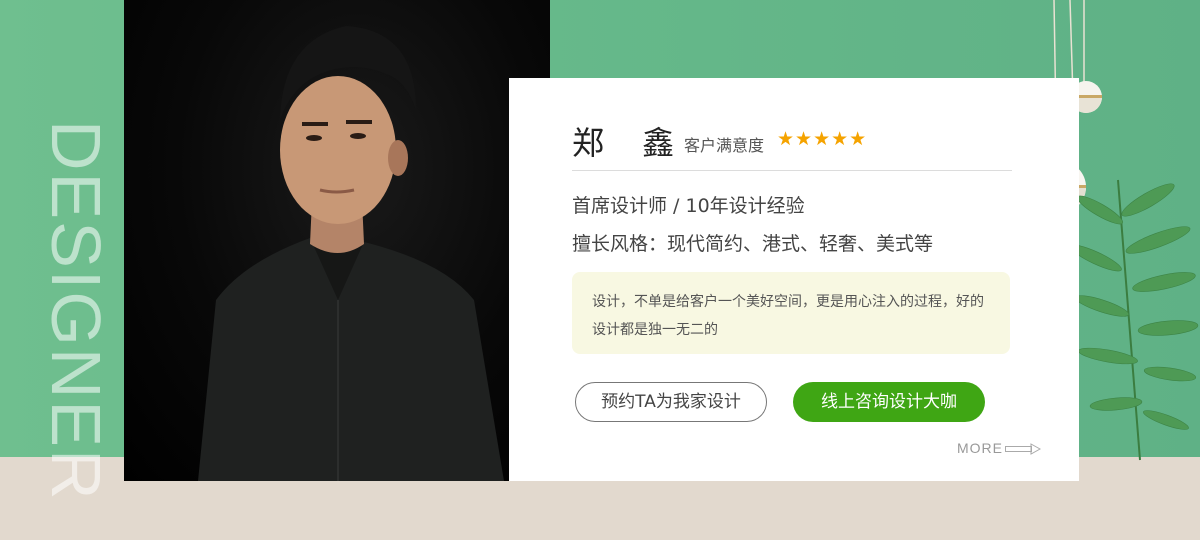 This screenshot has height=540, width=1200. What do you see at coordinates (630, 143) in the screenshot?
I see `designer-name: 郑 鑫` at bounding box center [630, 143].